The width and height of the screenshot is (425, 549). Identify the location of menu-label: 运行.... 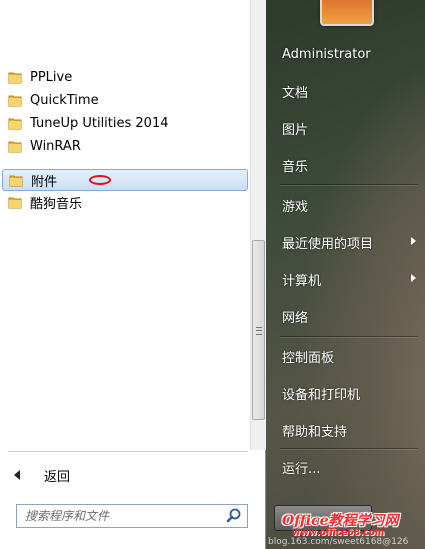
(301, 469).